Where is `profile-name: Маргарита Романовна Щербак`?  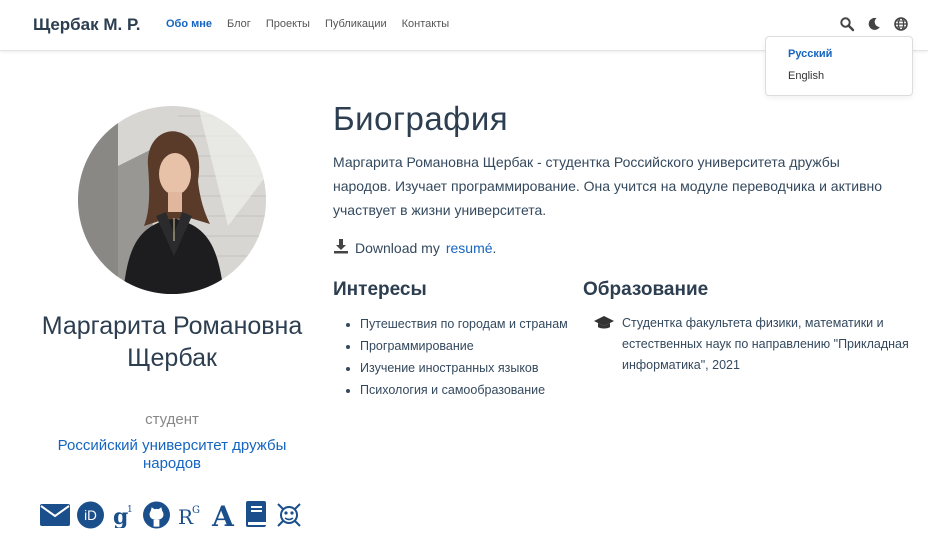 profile-name: Маргарита Романовна Щербак is located at coordinates (172, 342).